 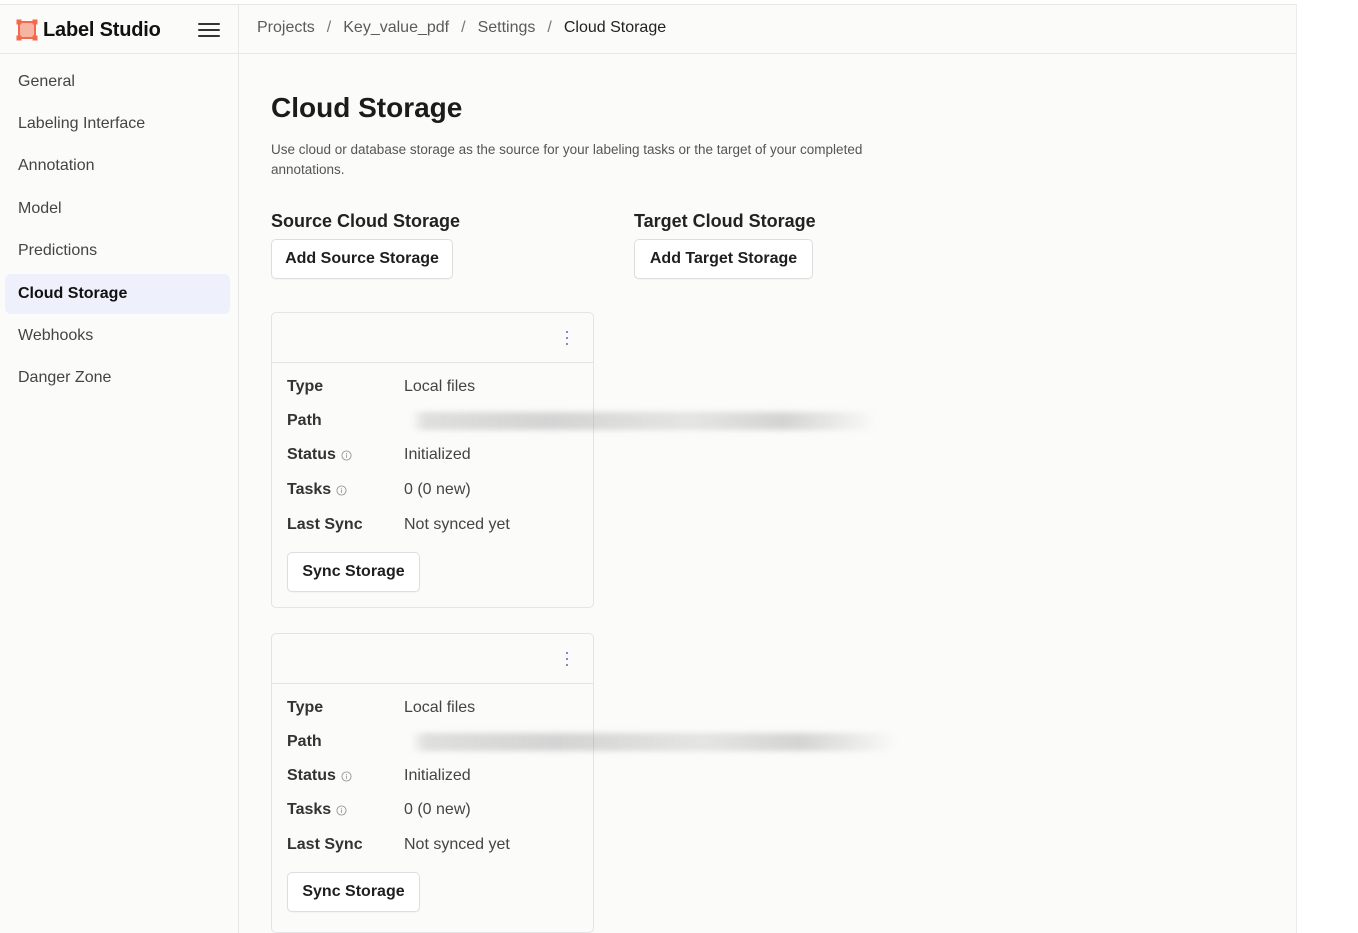 I want to click on hamburger-menu-icon, so click(x=209, y=30).